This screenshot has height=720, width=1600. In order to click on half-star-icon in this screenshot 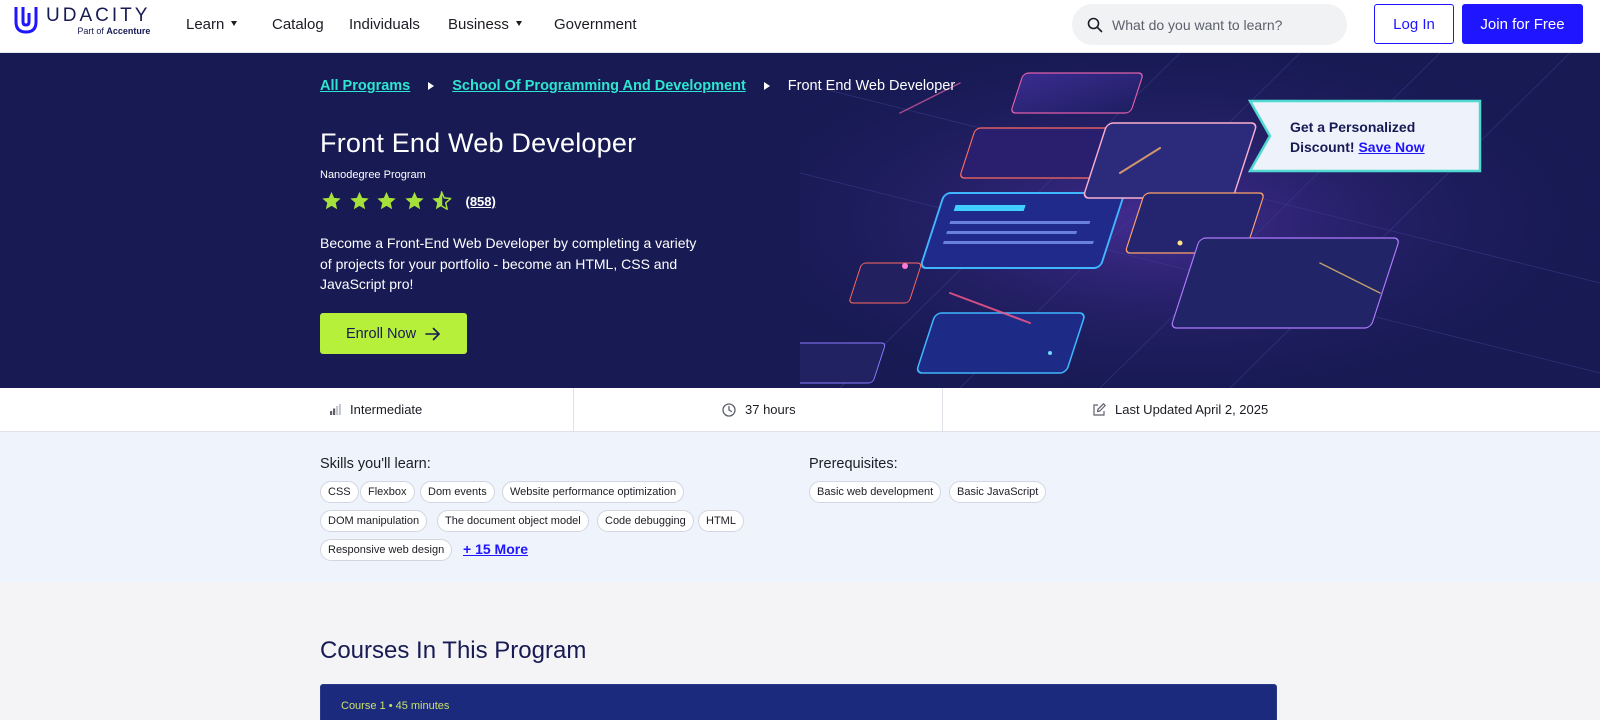, I will do `click(442, 200)`.